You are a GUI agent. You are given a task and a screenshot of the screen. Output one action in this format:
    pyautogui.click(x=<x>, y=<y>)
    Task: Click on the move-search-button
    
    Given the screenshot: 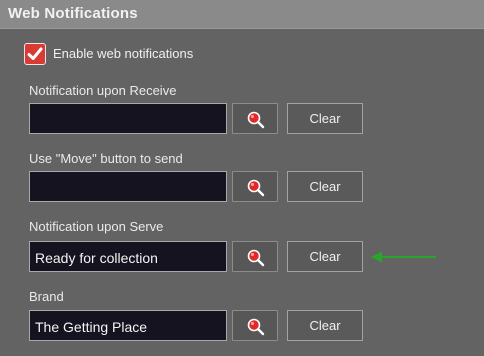 What is the action you would take?
    pyautogui.click(x=255, y=186)
    